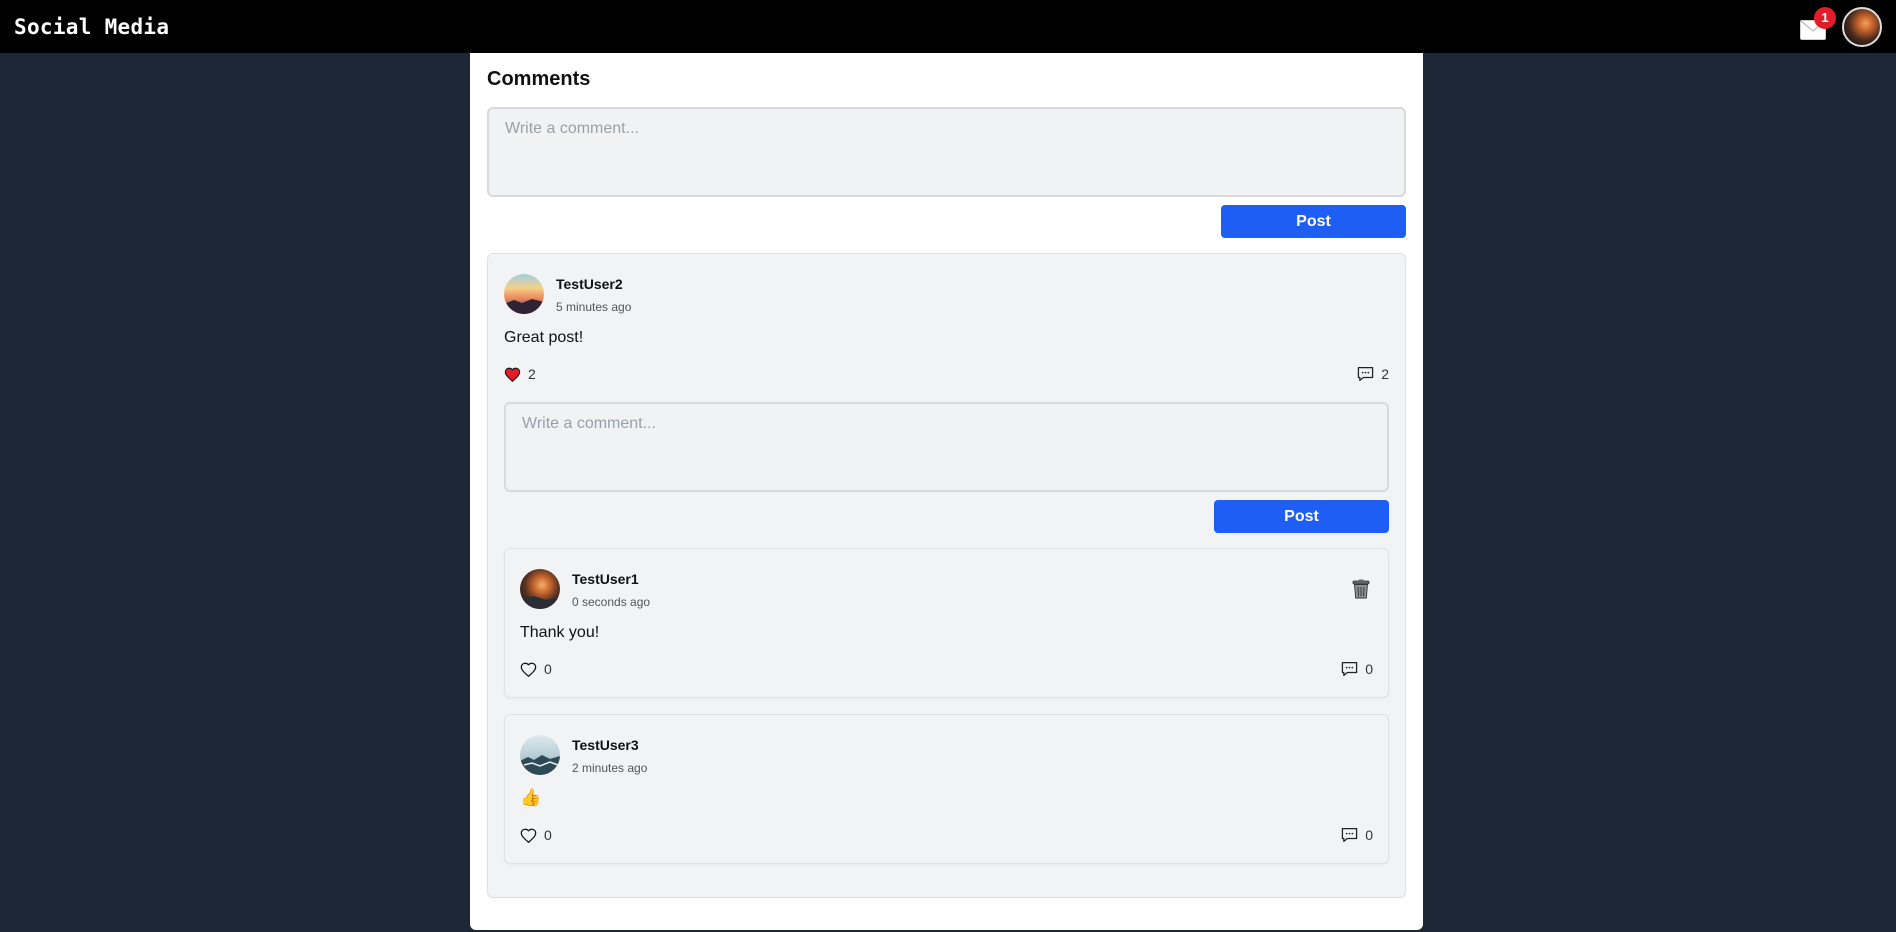 The width and height of the screenshot is (1896, 932). I want to click on reply-card: TestUser3 2 minutes ago 👍 0 0, so click(946, 789).